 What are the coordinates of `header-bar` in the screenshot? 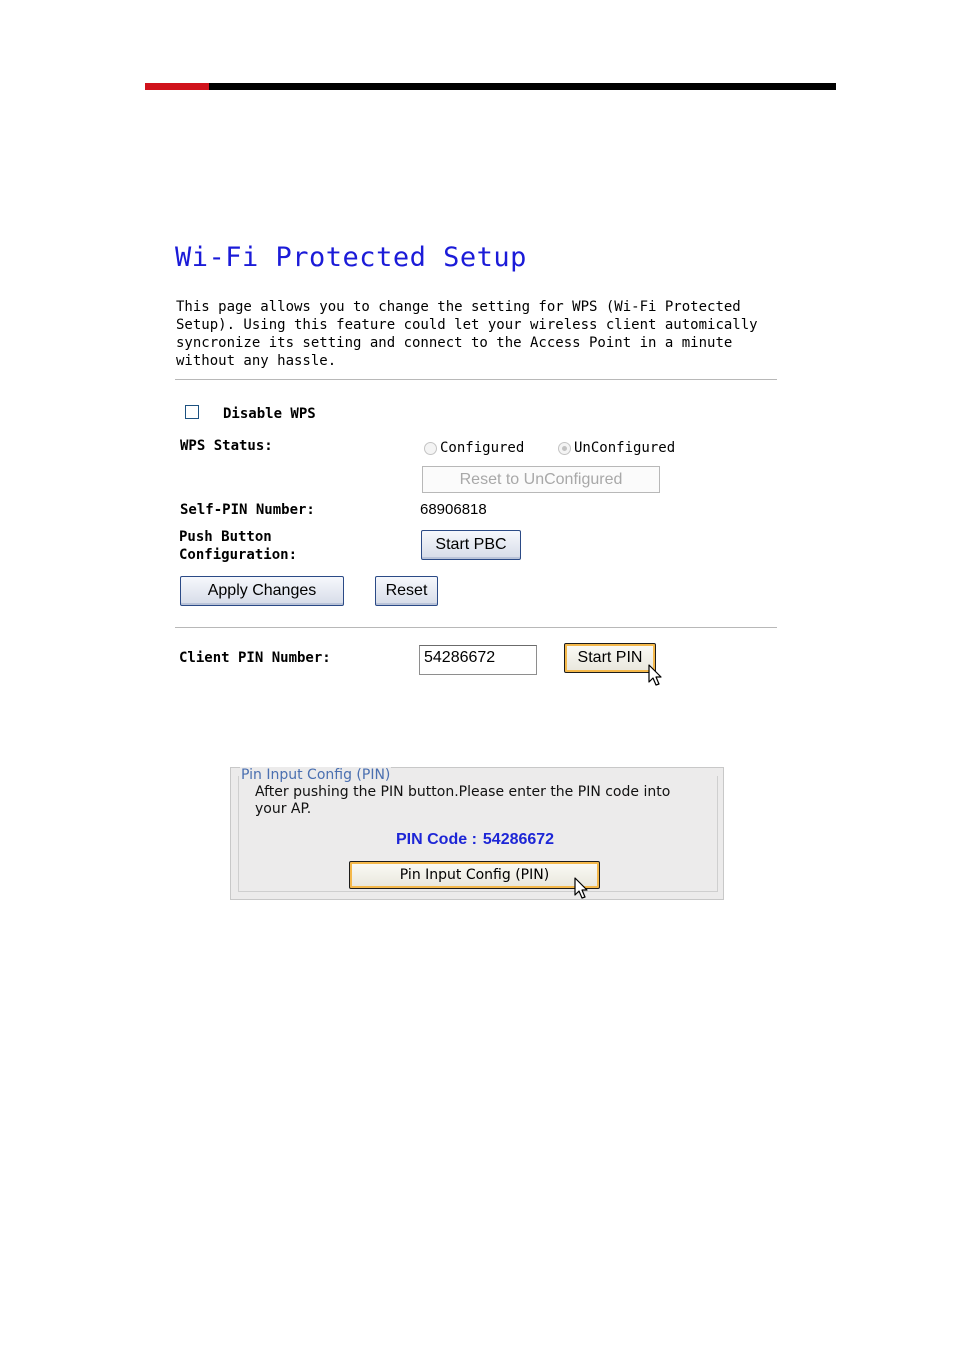 It's located at (522, 86).